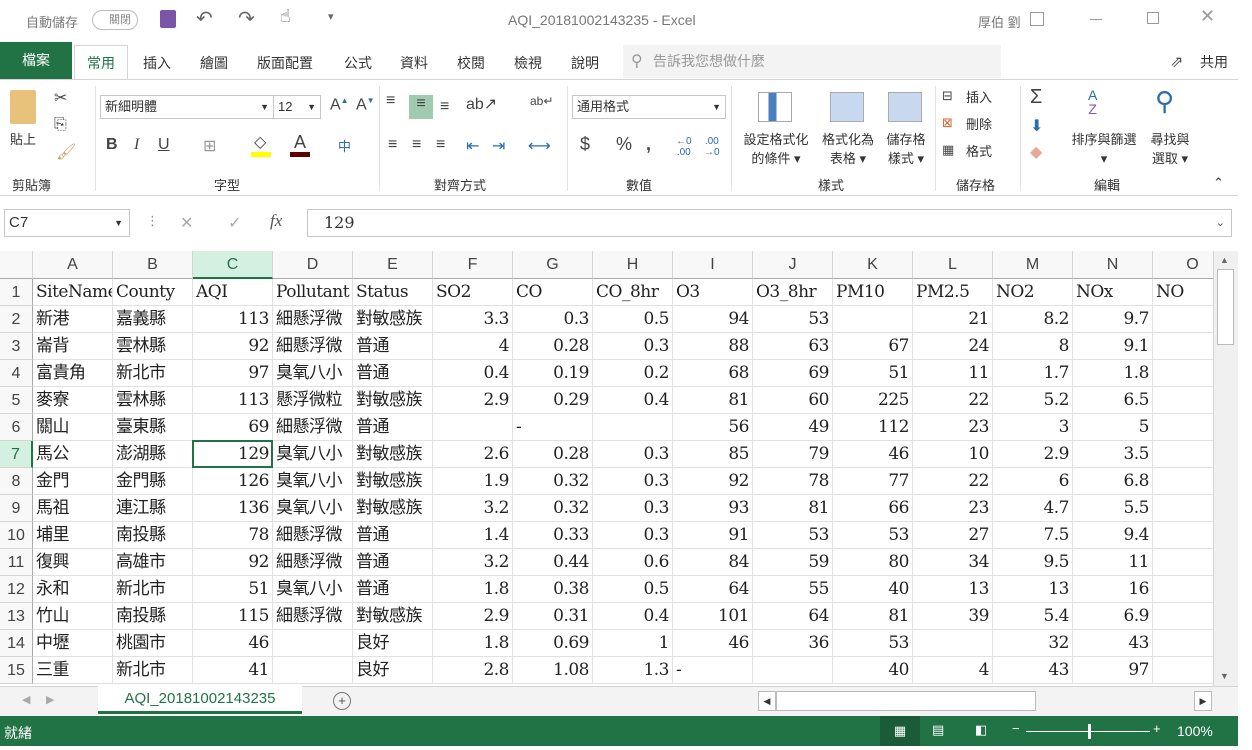 Image resolution: width=1252 pixels, height=750 pixels. What do you see at coordinates (73, 589) in the screenshot?
I see `table-cell: 永和` at bounding box center [73, 589].